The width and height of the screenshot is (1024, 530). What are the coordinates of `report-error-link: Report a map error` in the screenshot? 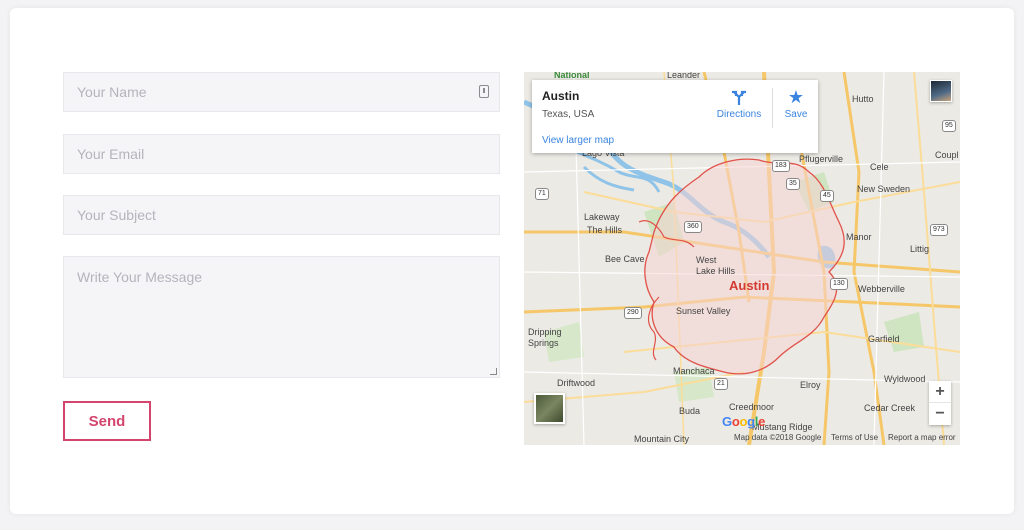 It's located at (922, 437).